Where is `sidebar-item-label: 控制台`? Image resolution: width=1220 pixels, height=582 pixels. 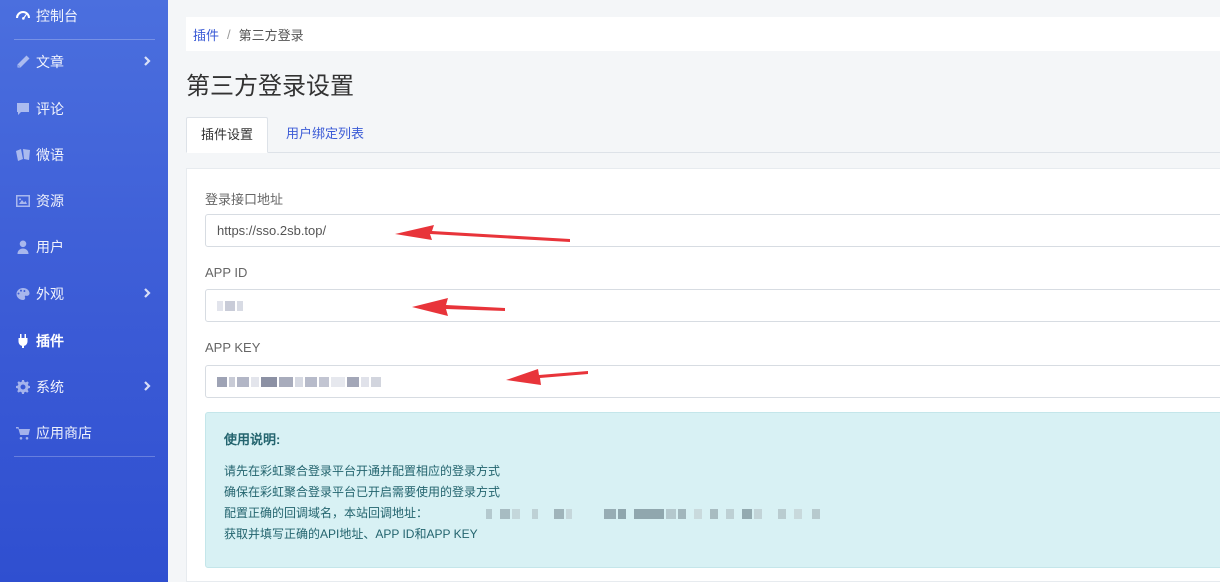 sidebar-item-label: 控制台 is located at coordinates (57, 16).